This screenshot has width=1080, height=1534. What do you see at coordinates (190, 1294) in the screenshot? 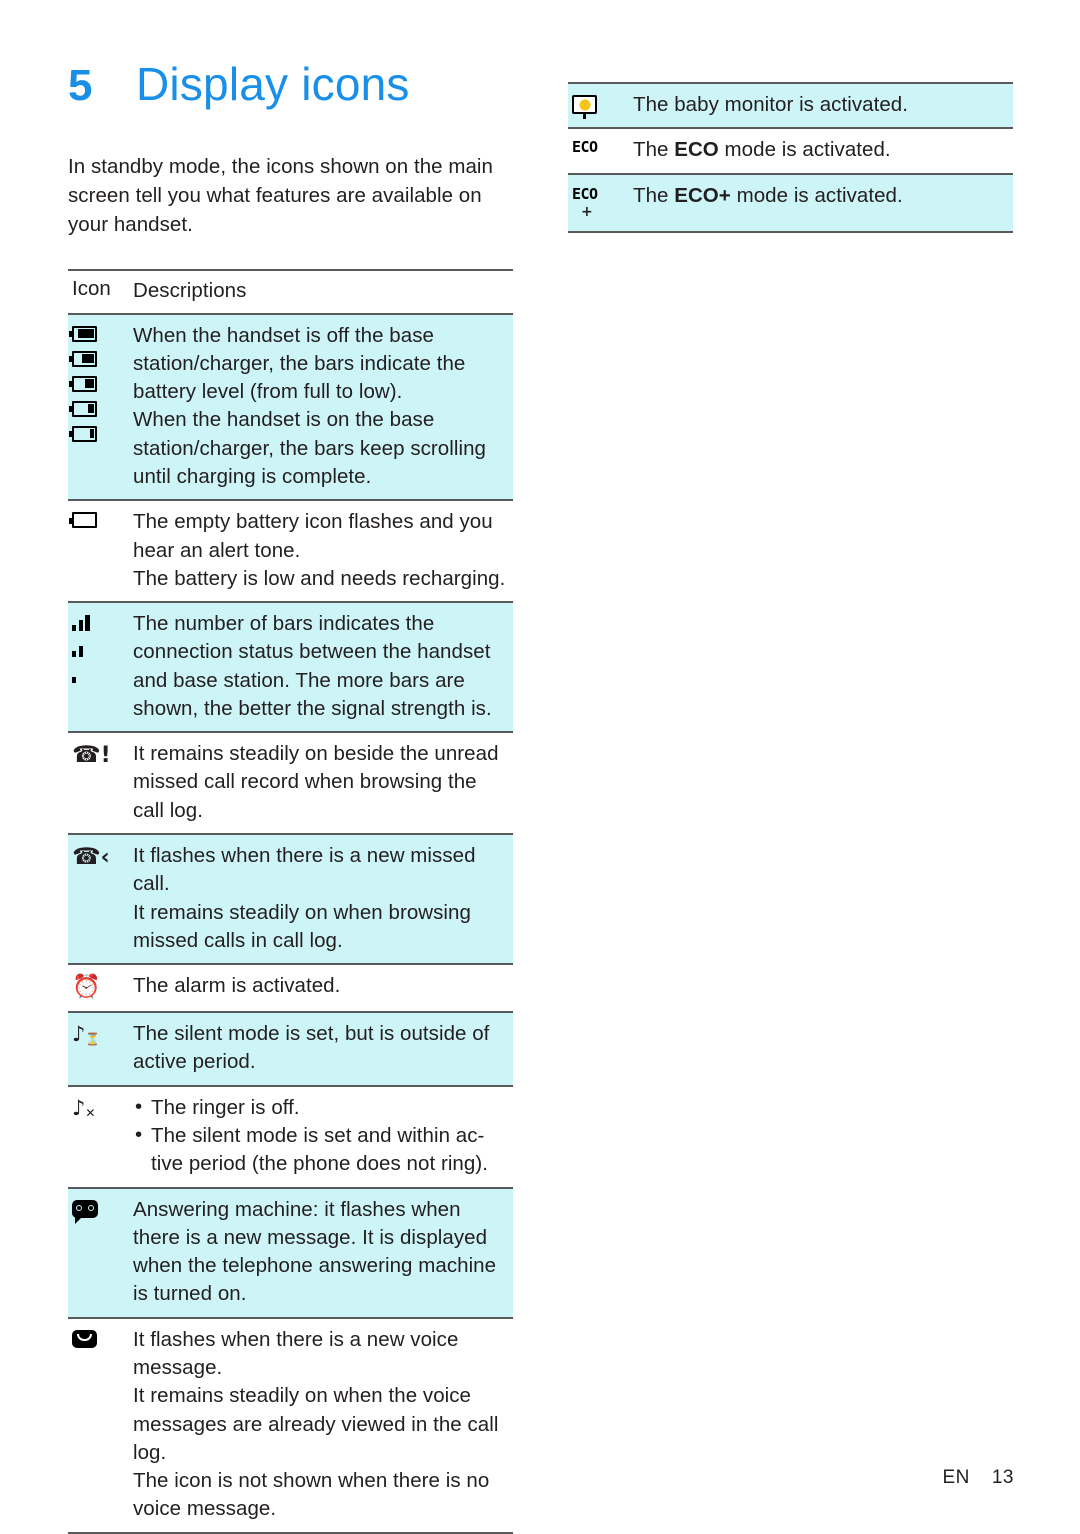
I see `desc-line: is turned on.` at bounding box center [190, 1294].